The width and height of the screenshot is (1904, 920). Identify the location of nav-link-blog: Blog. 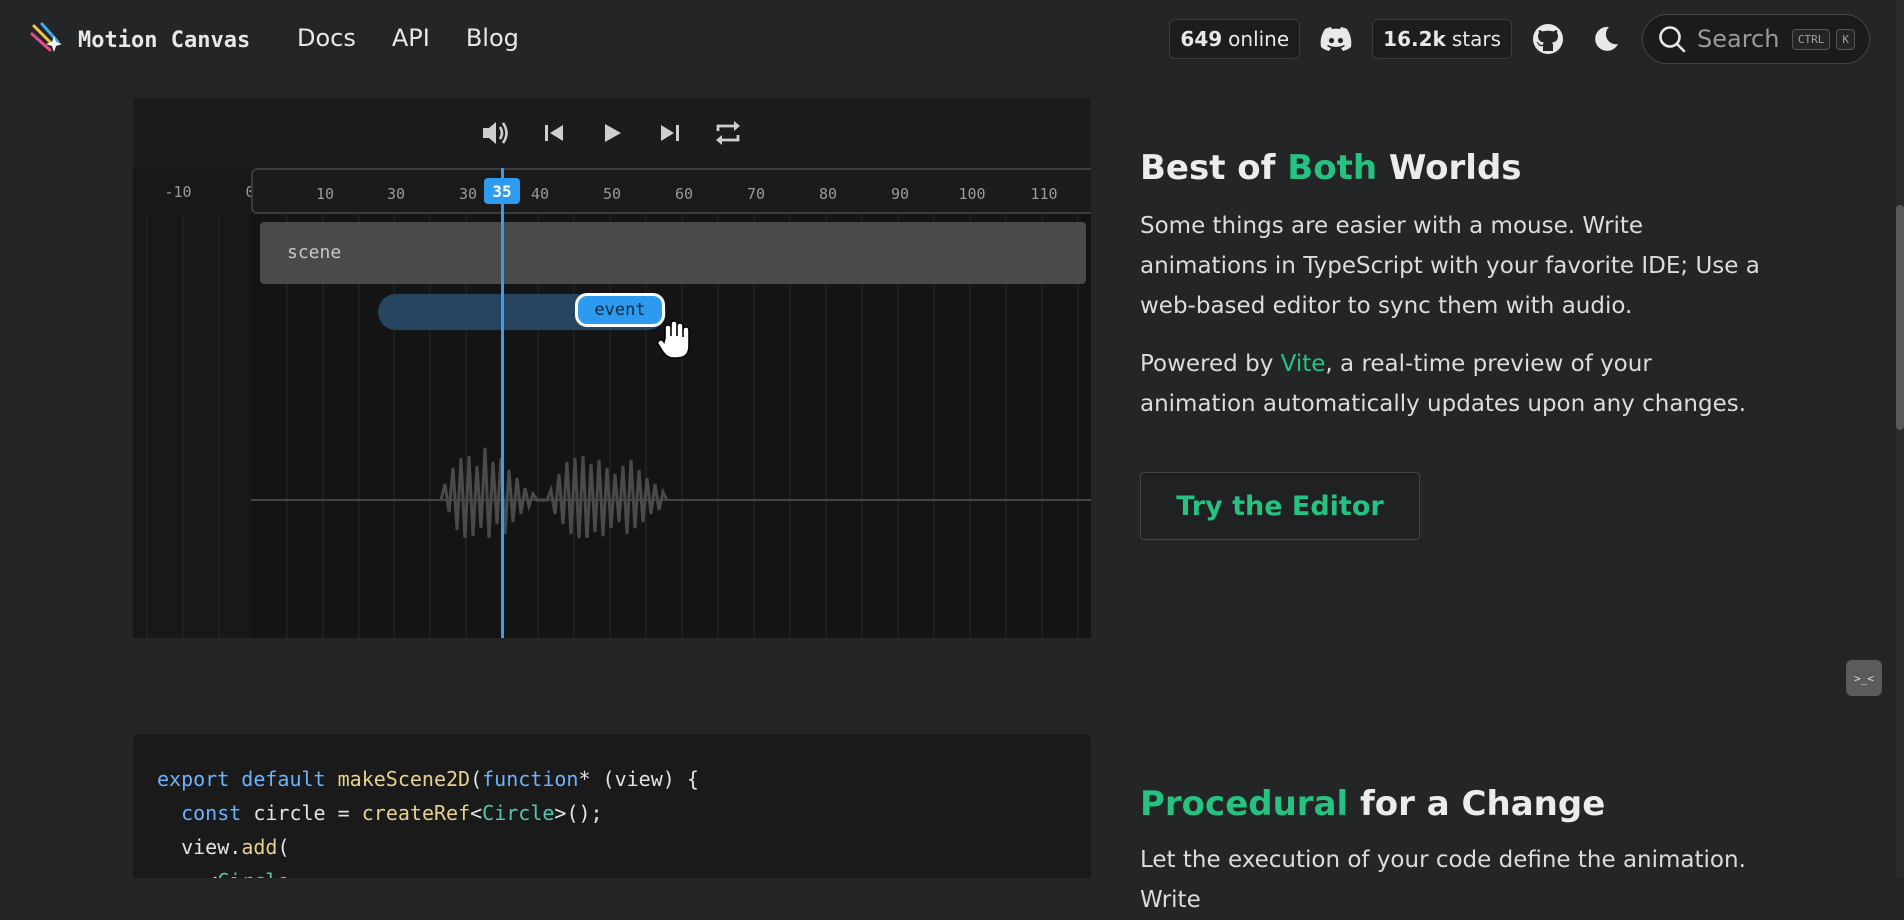
(492, 38).